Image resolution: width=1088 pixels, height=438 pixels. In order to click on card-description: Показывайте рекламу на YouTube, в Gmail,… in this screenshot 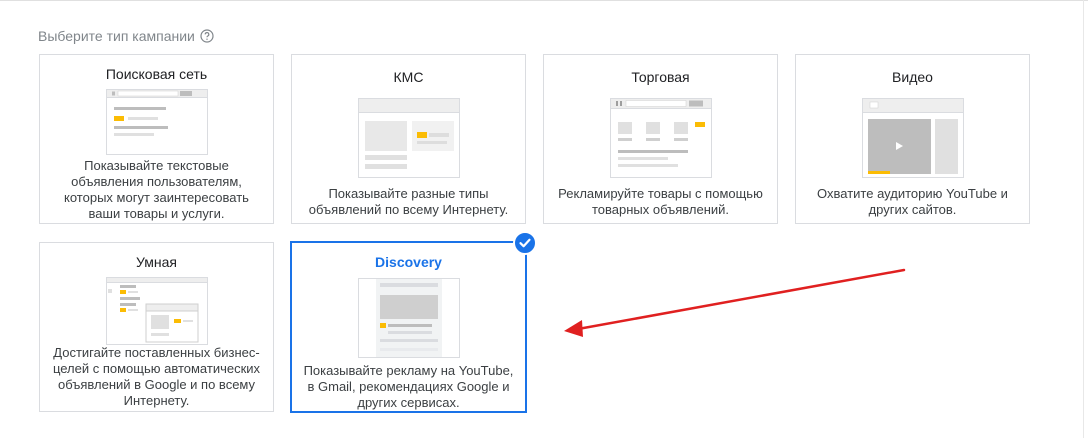, I will do `click(408, 386)`.